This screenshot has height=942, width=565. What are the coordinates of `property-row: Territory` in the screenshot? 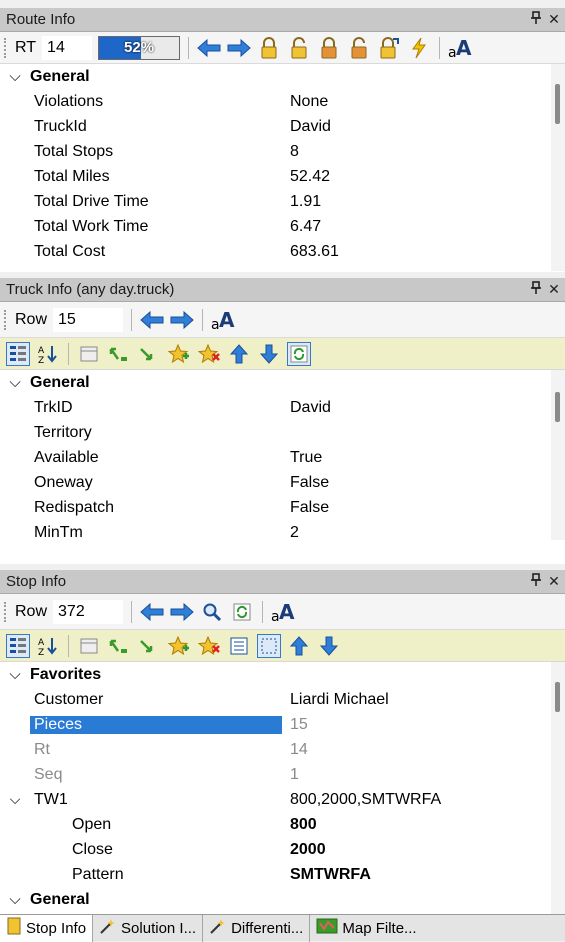 It's located at (282, 432).